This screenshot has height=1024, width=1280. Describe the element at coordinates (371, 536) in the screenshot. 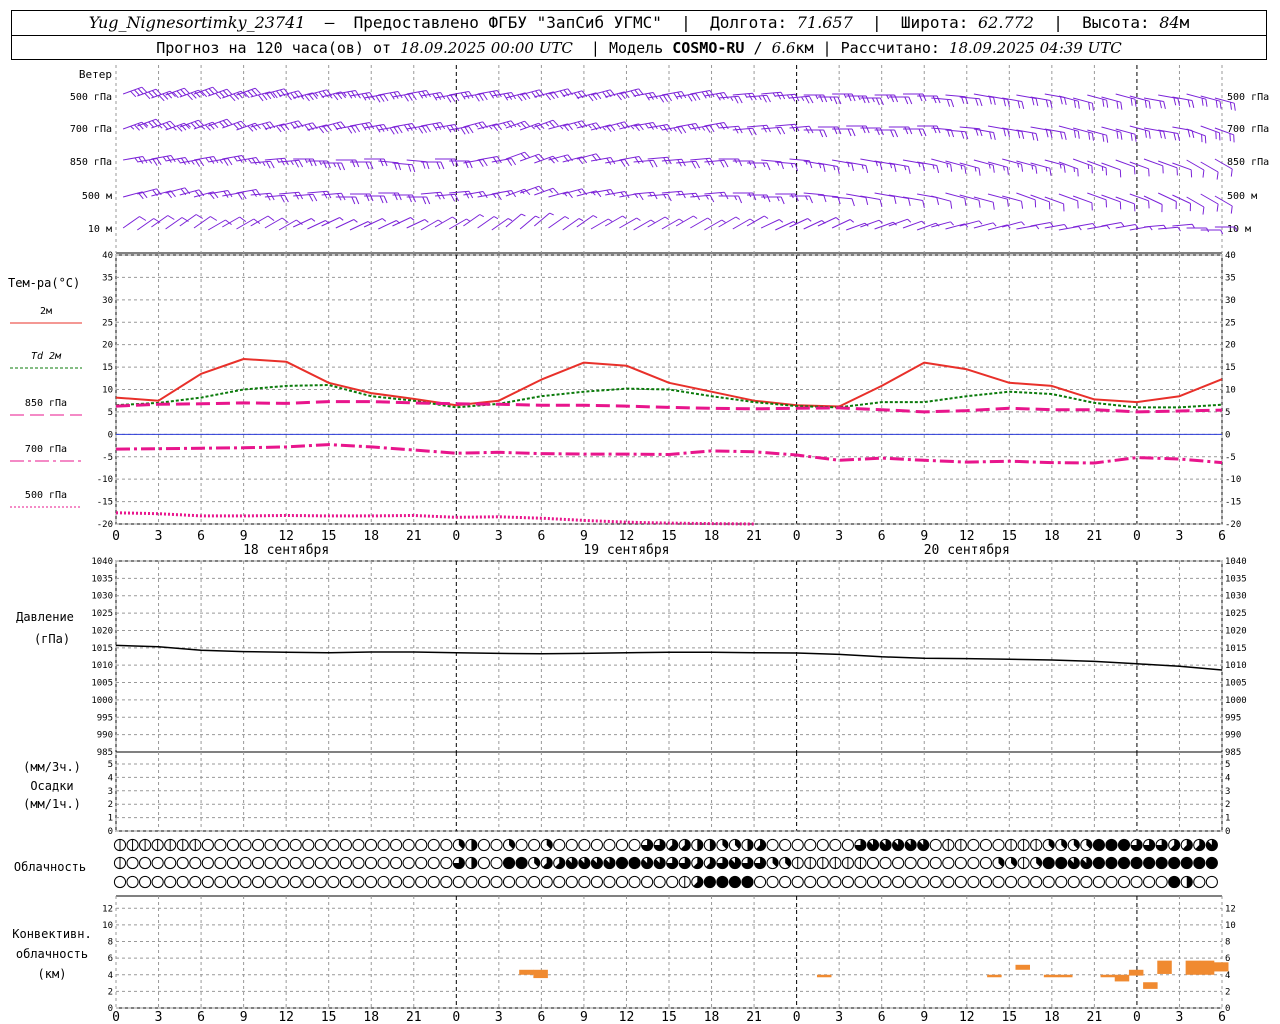

I see `temp-xtick-label: 18` at that location.